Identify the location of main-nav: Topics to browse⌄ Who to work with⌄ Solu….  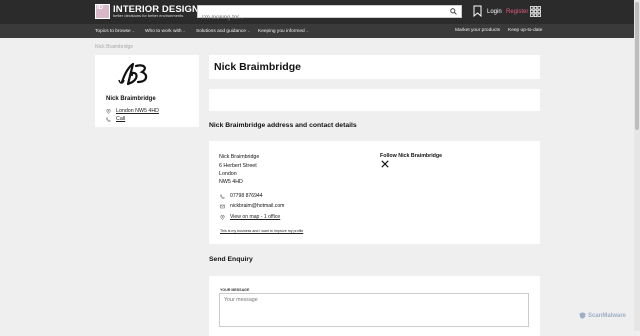
(320, 31).